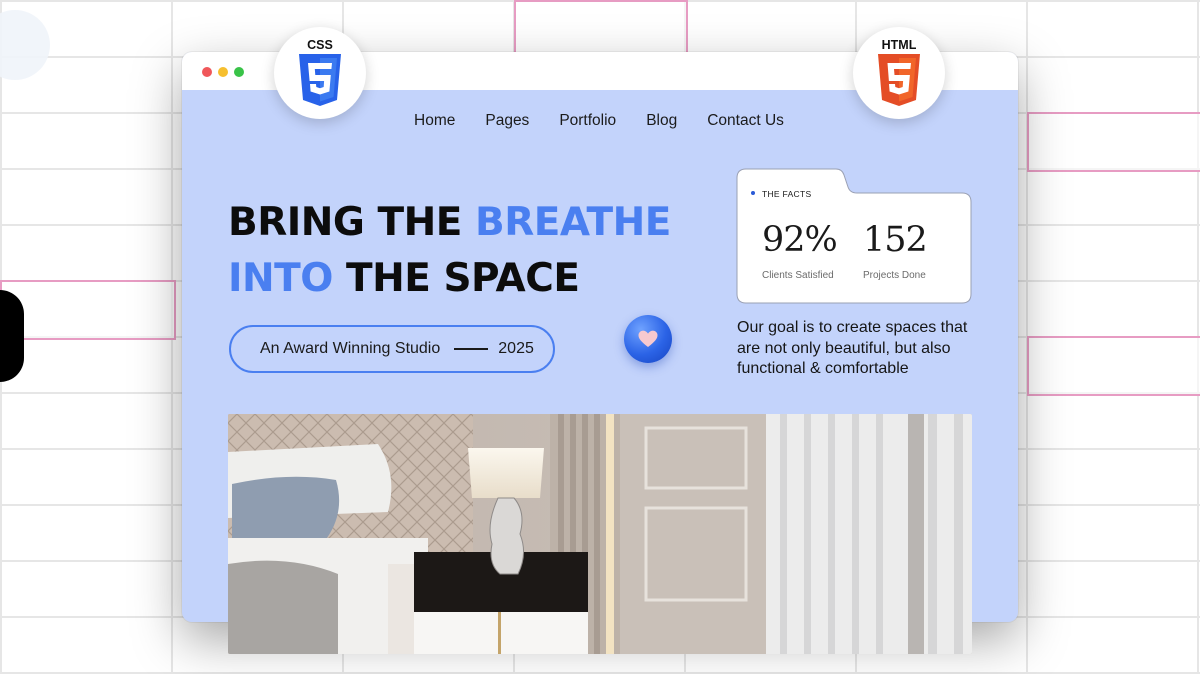 Image resolution: width=1200 pixels, height=674 pixels. I want to click on css3-logo-icon, so click(320, 80).